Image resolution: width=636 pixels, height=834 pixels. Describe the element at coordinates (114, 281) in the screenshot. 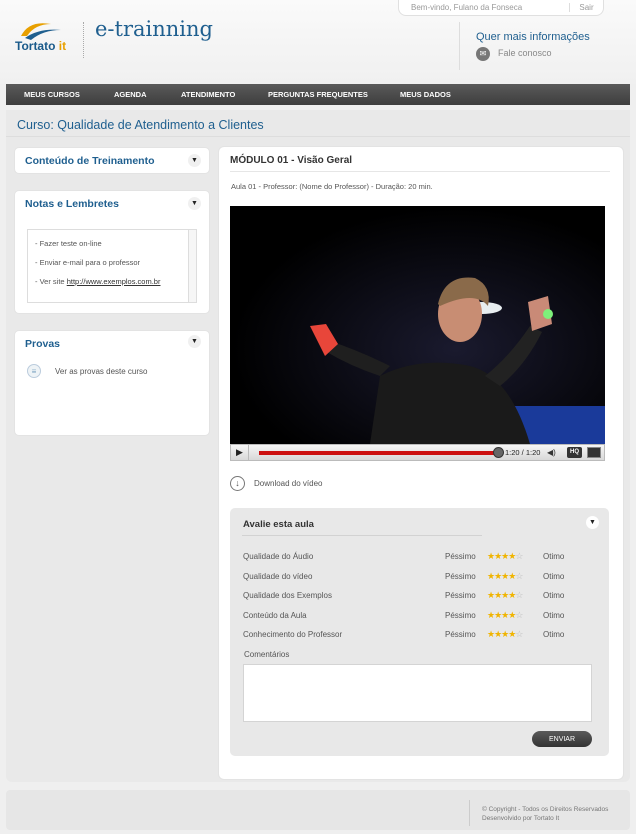

I see `site-link: http://www.exemplos.com.br` at that location.